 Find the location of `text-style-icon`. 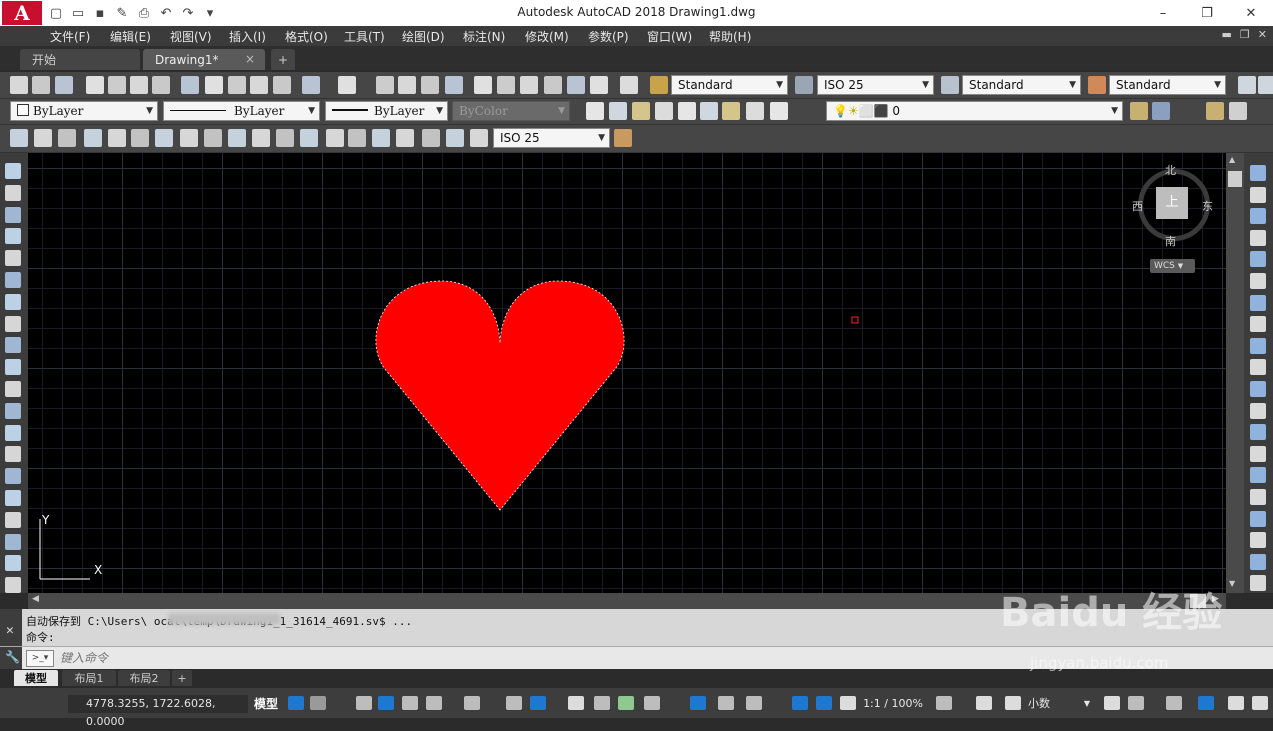

text-style-icon is located at coordinates (659, 85).